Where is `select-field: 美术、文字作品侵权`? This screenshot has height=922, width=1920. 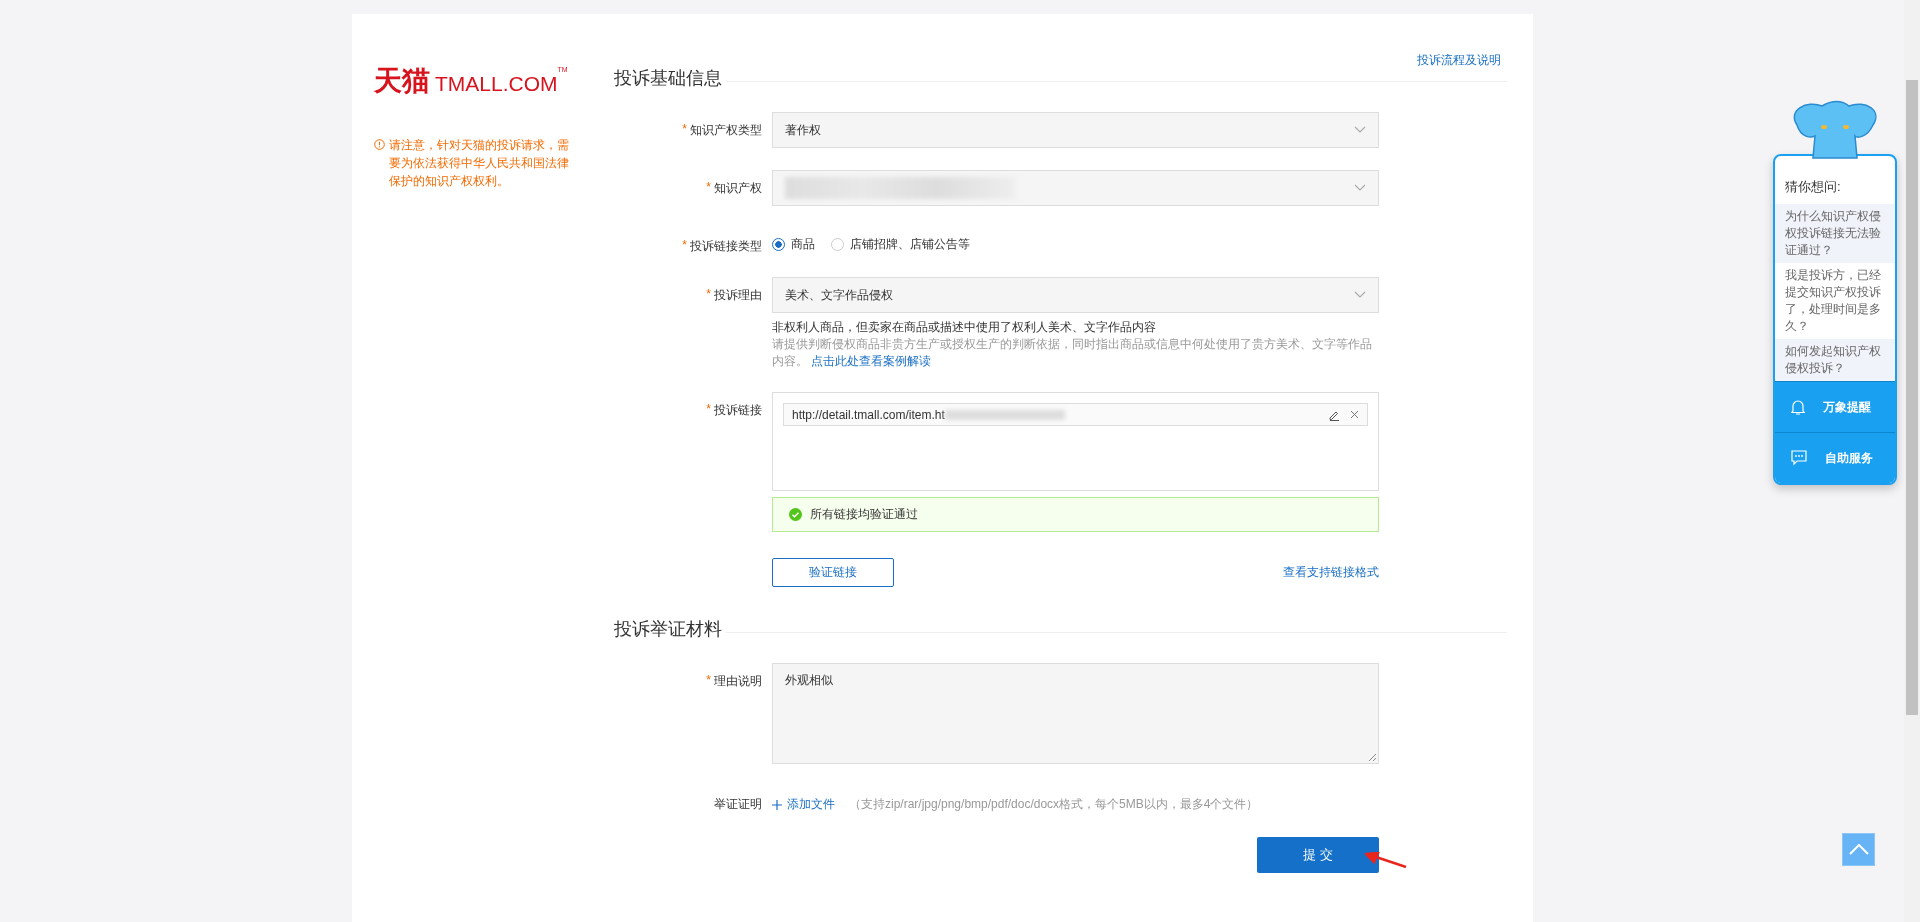
select-field: 美术、文字作品侵权 is located at coordinates (1075, 295).